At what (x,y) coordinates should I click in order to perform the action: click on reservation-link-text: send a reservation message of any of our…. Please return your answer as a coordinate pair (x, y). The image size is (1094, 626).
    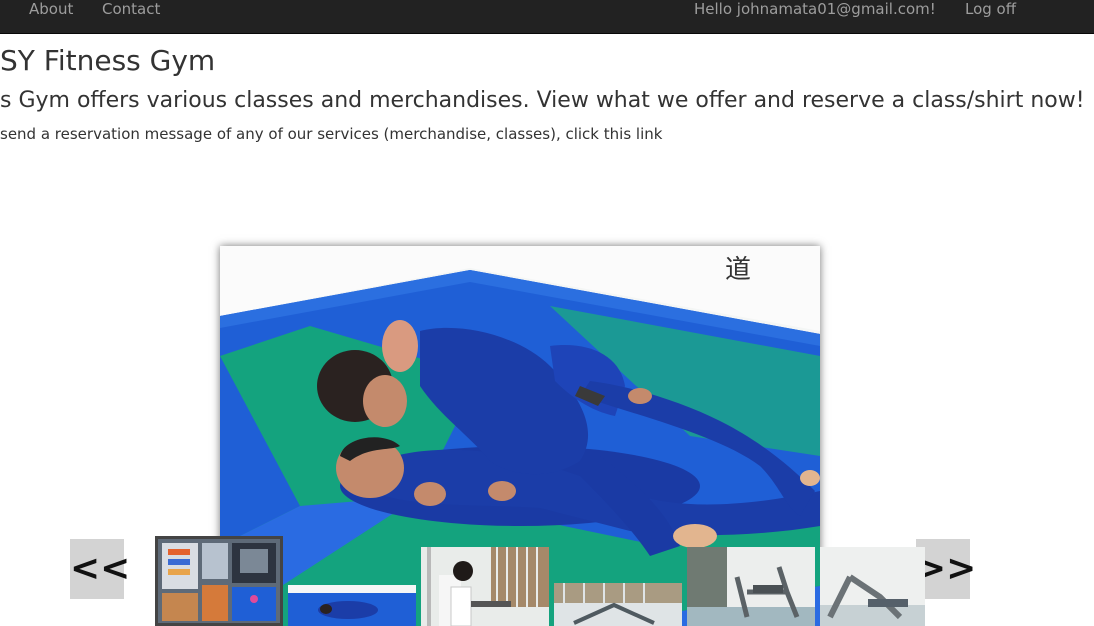
    Looking at the image, I should click on (331, 134).